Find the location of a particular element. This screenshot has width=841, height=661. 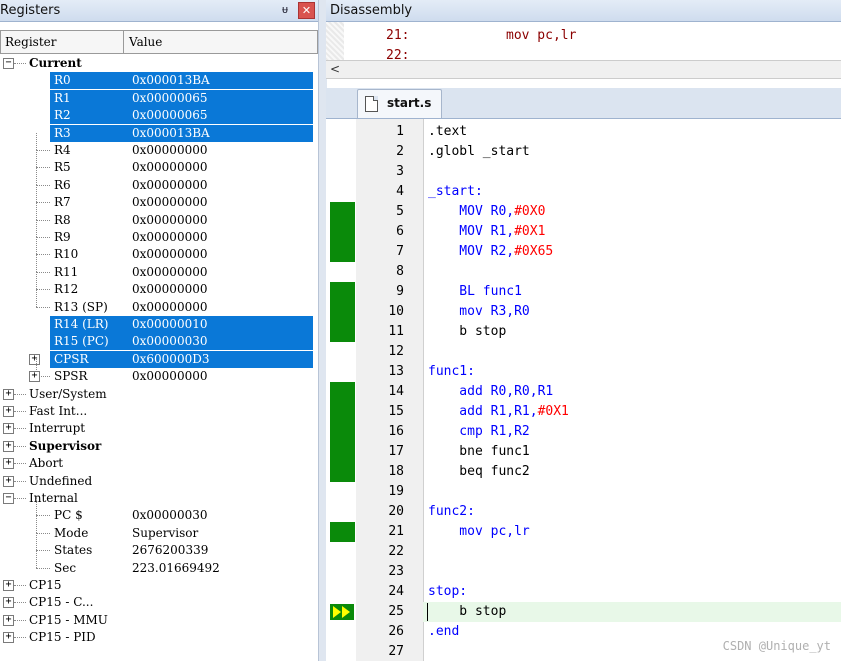

register-row: R14 (LR) 0x00000010 is located at coordinates (181, 324).